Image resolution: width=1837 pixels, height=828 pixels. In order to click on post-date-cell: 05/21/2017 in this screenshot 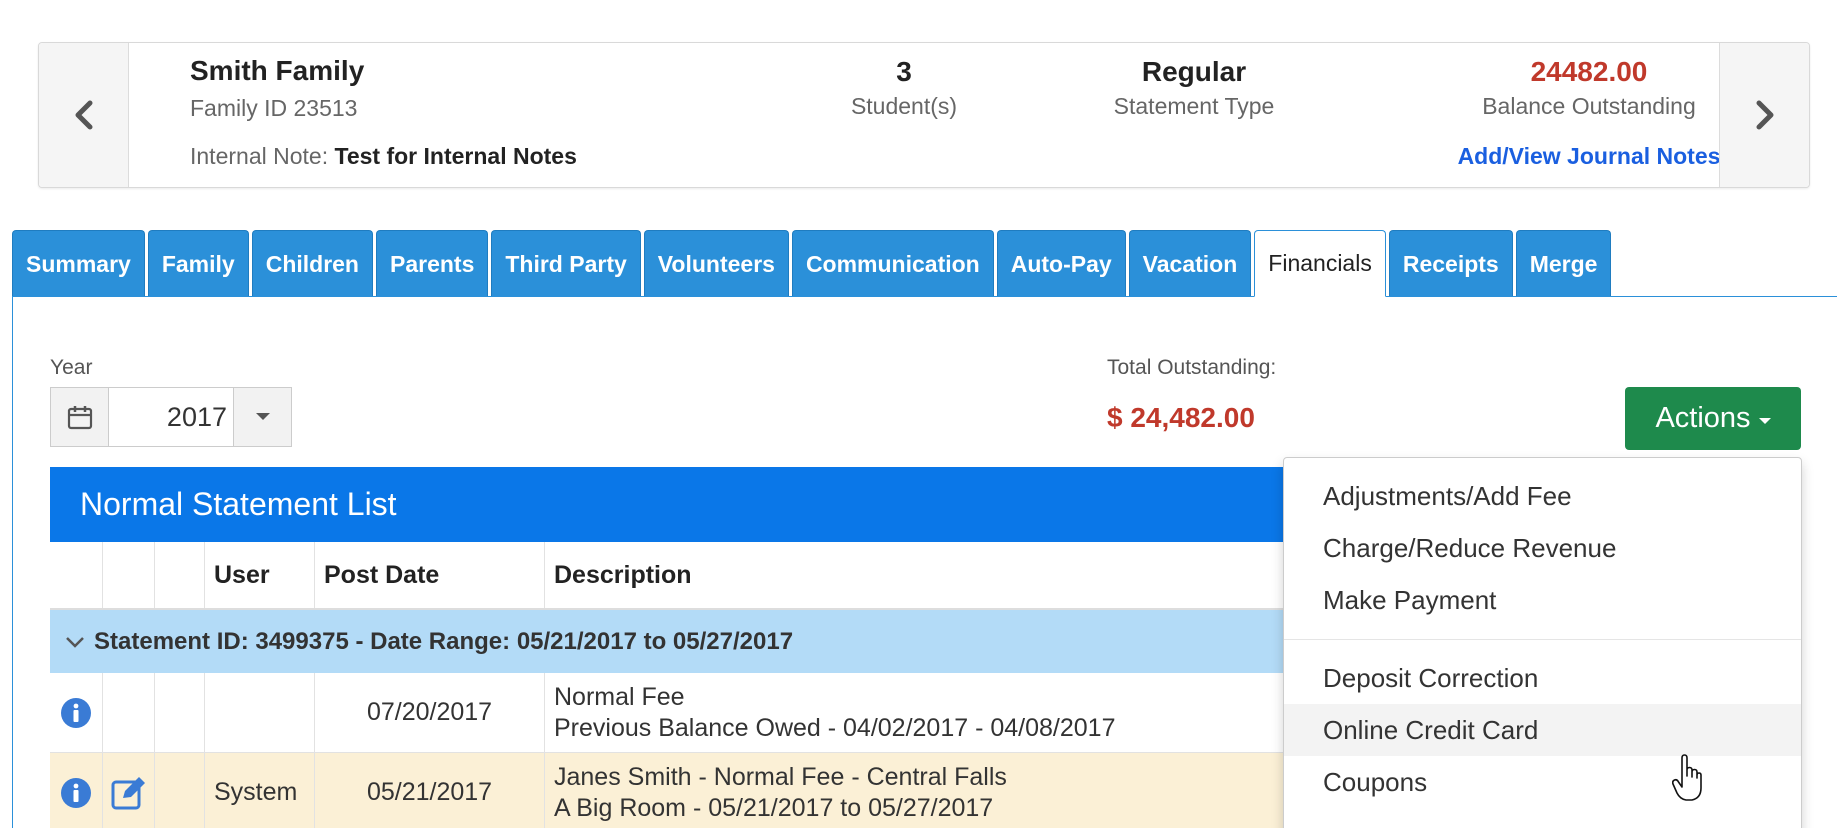, I will do `click(430, 790)`.